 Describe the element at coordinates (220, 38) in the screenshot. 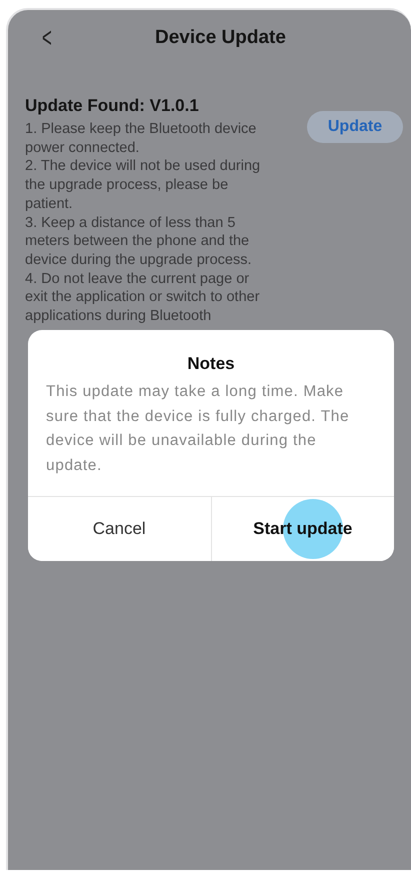

I see `page-title: Device Update` at that location.